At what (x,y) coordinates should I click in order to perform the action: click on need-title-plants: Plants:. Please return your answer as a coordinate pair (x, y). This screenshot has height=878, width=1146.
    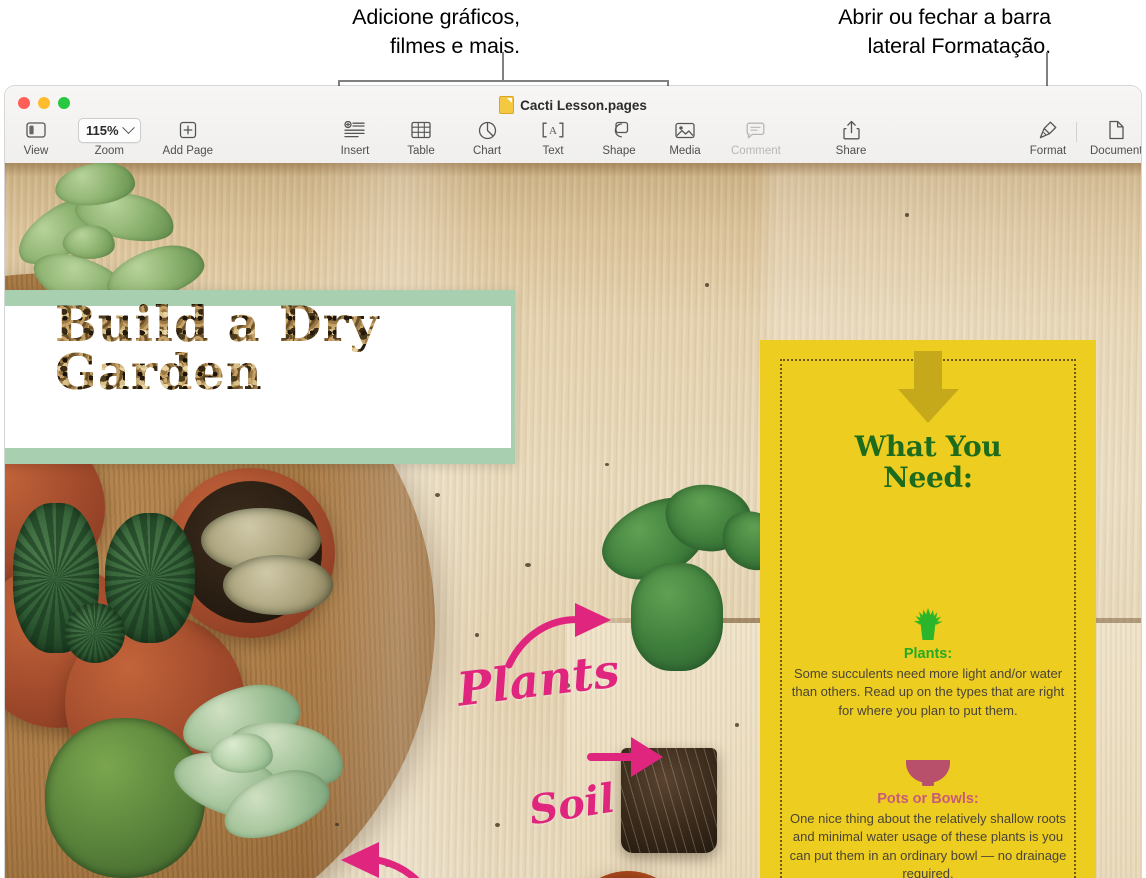
    Looking at the image, I should click on (928, 654).